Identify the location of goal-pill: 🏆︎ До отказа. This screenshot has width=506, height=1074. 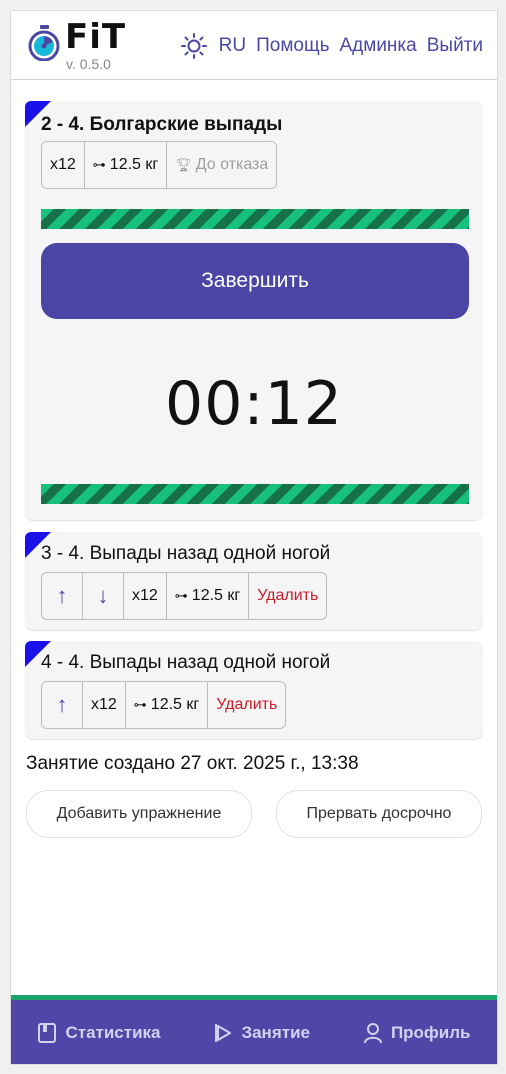
(222, 165).